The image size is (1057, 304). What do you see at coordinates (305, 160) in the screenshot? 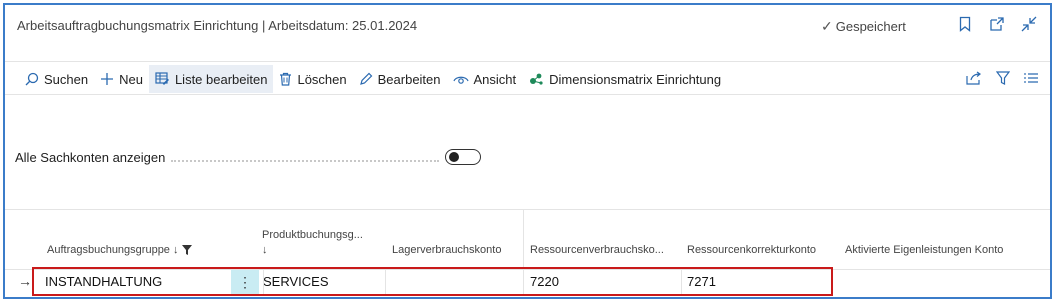
I see `dotted-leader` at bounding box center [305, 160].